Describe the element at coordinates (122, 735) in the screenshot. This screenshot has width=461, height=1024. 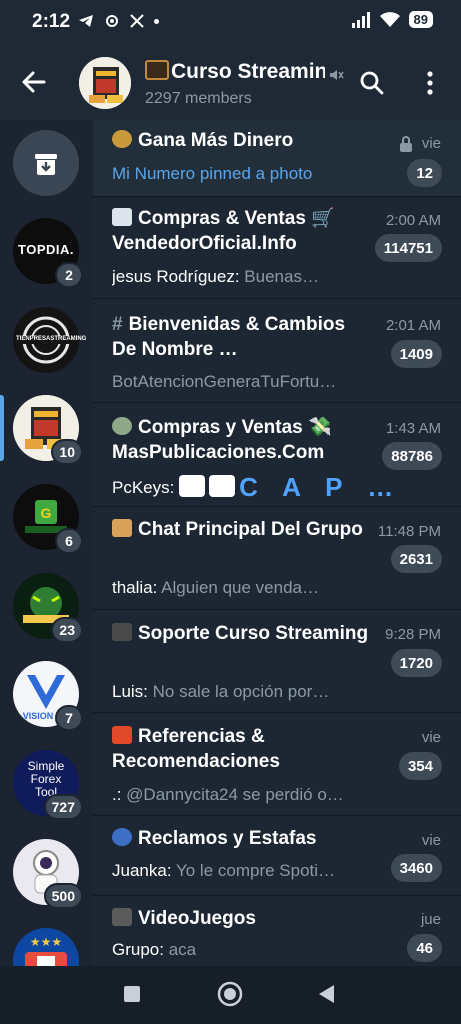
I see `n1-icon` at that location.